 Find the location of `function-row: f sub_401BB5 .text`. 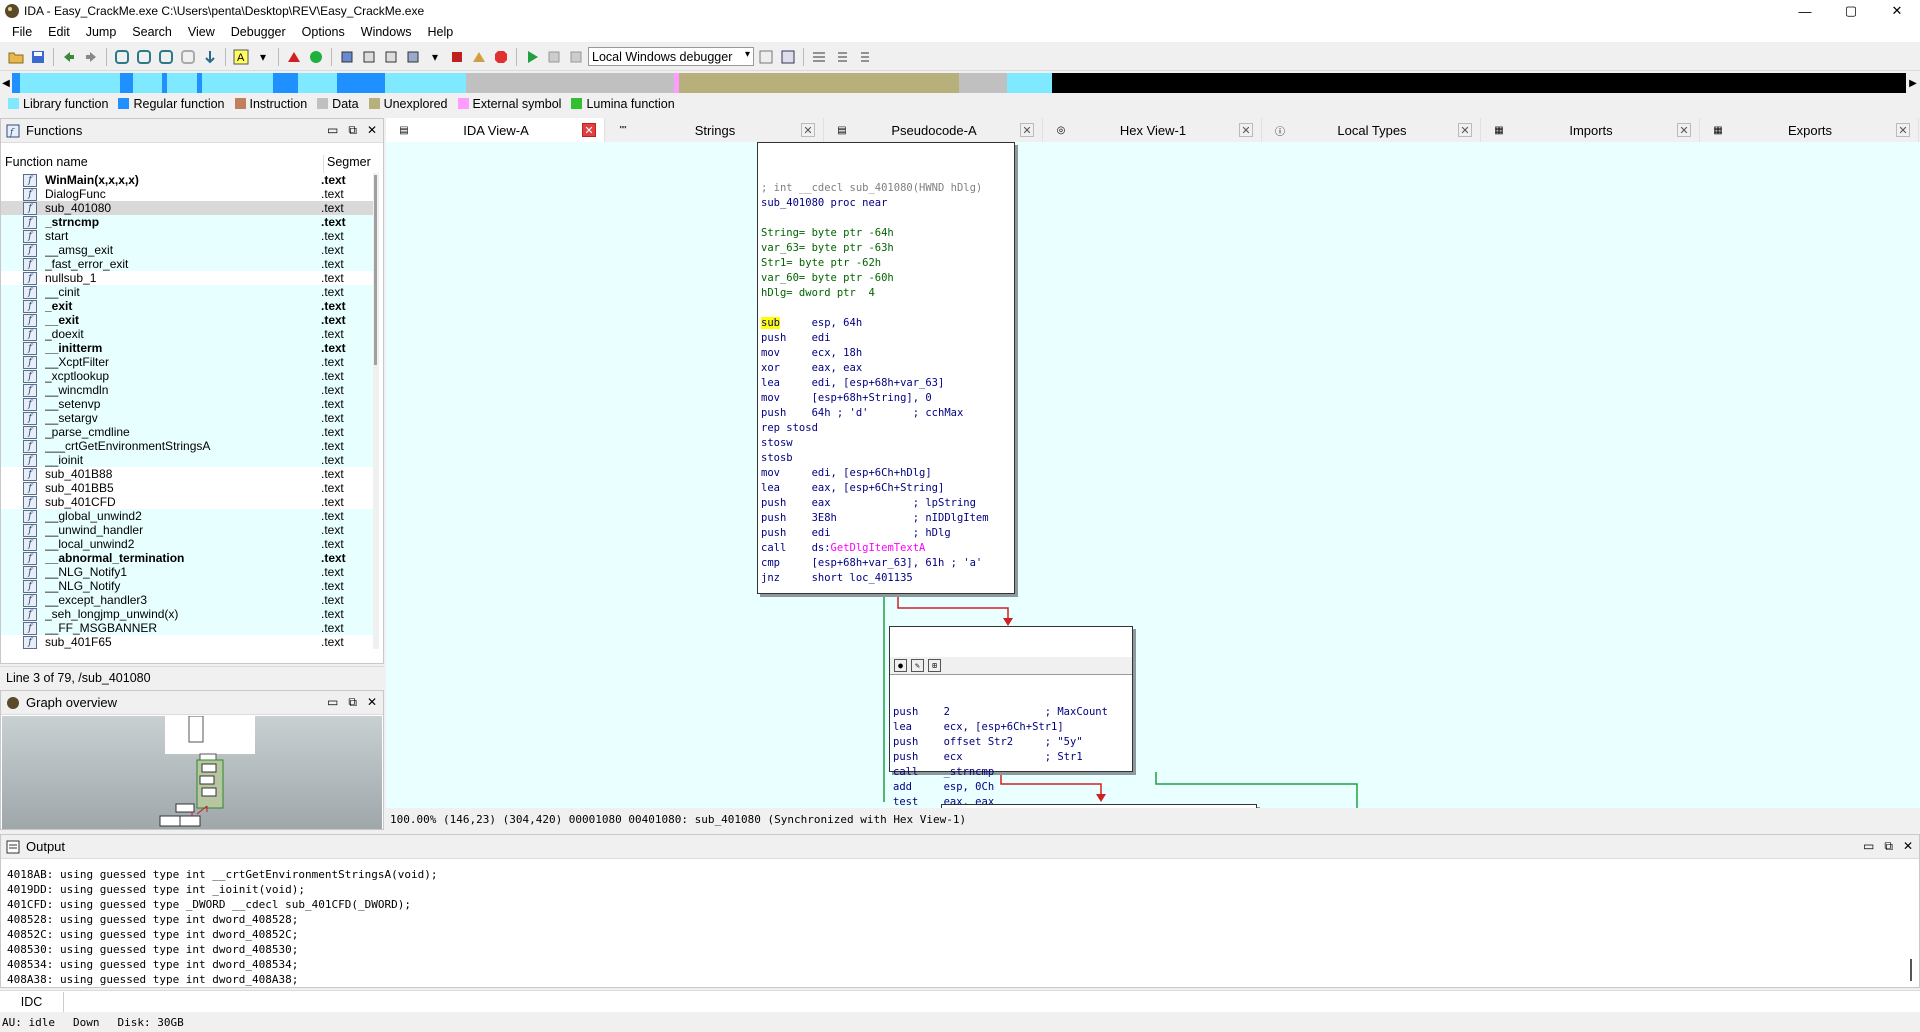

function-row: f sub_401BB5 .text is located at coordinates (188, 488).